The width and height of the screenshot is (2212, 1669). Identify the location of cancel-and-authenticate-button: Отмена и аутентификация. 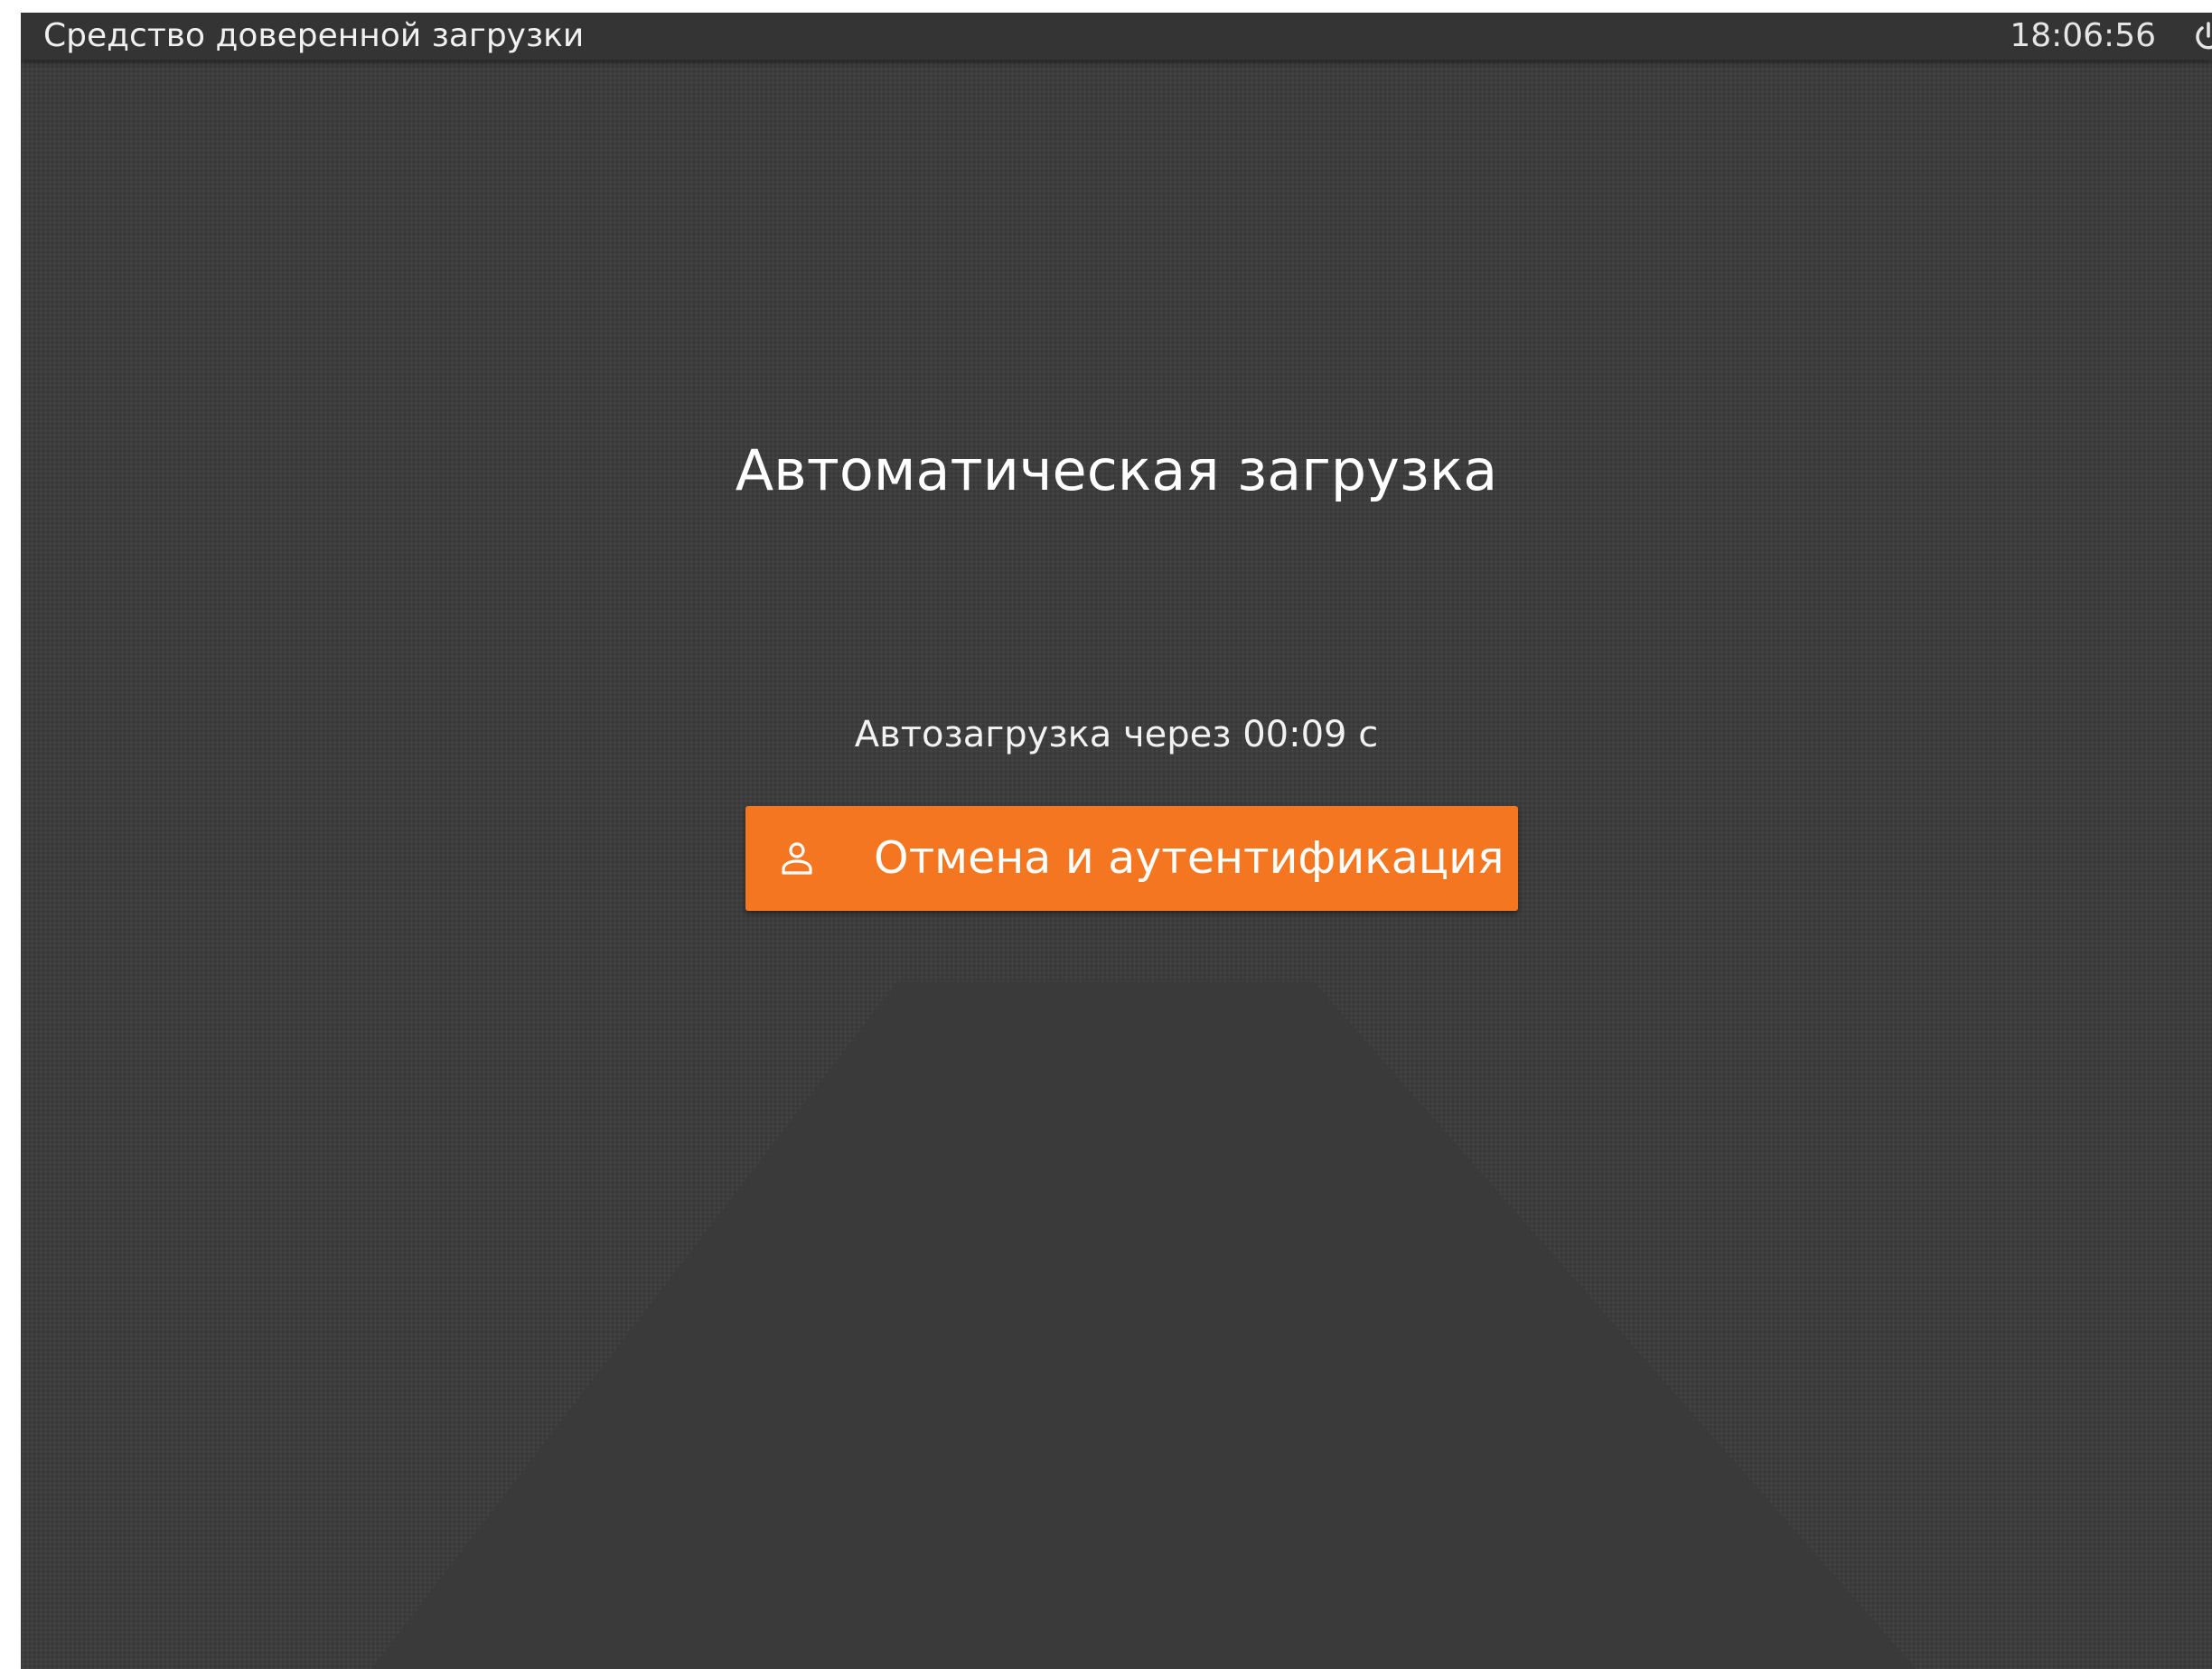
(1131, 858).